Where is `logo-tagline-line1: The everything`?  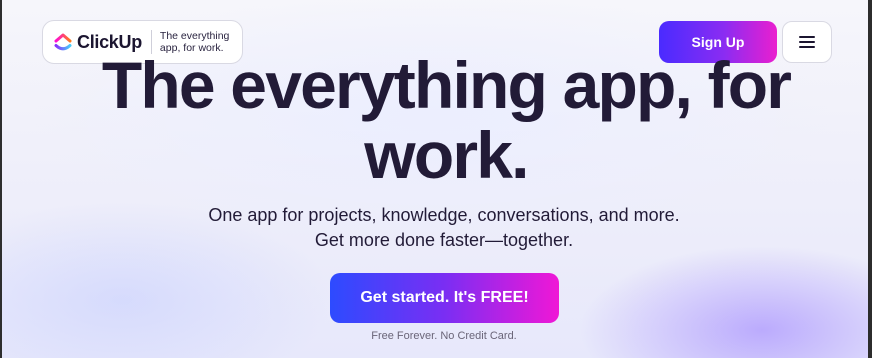 logo-tagline-line1: The everything is located at coordinates (194, 36).